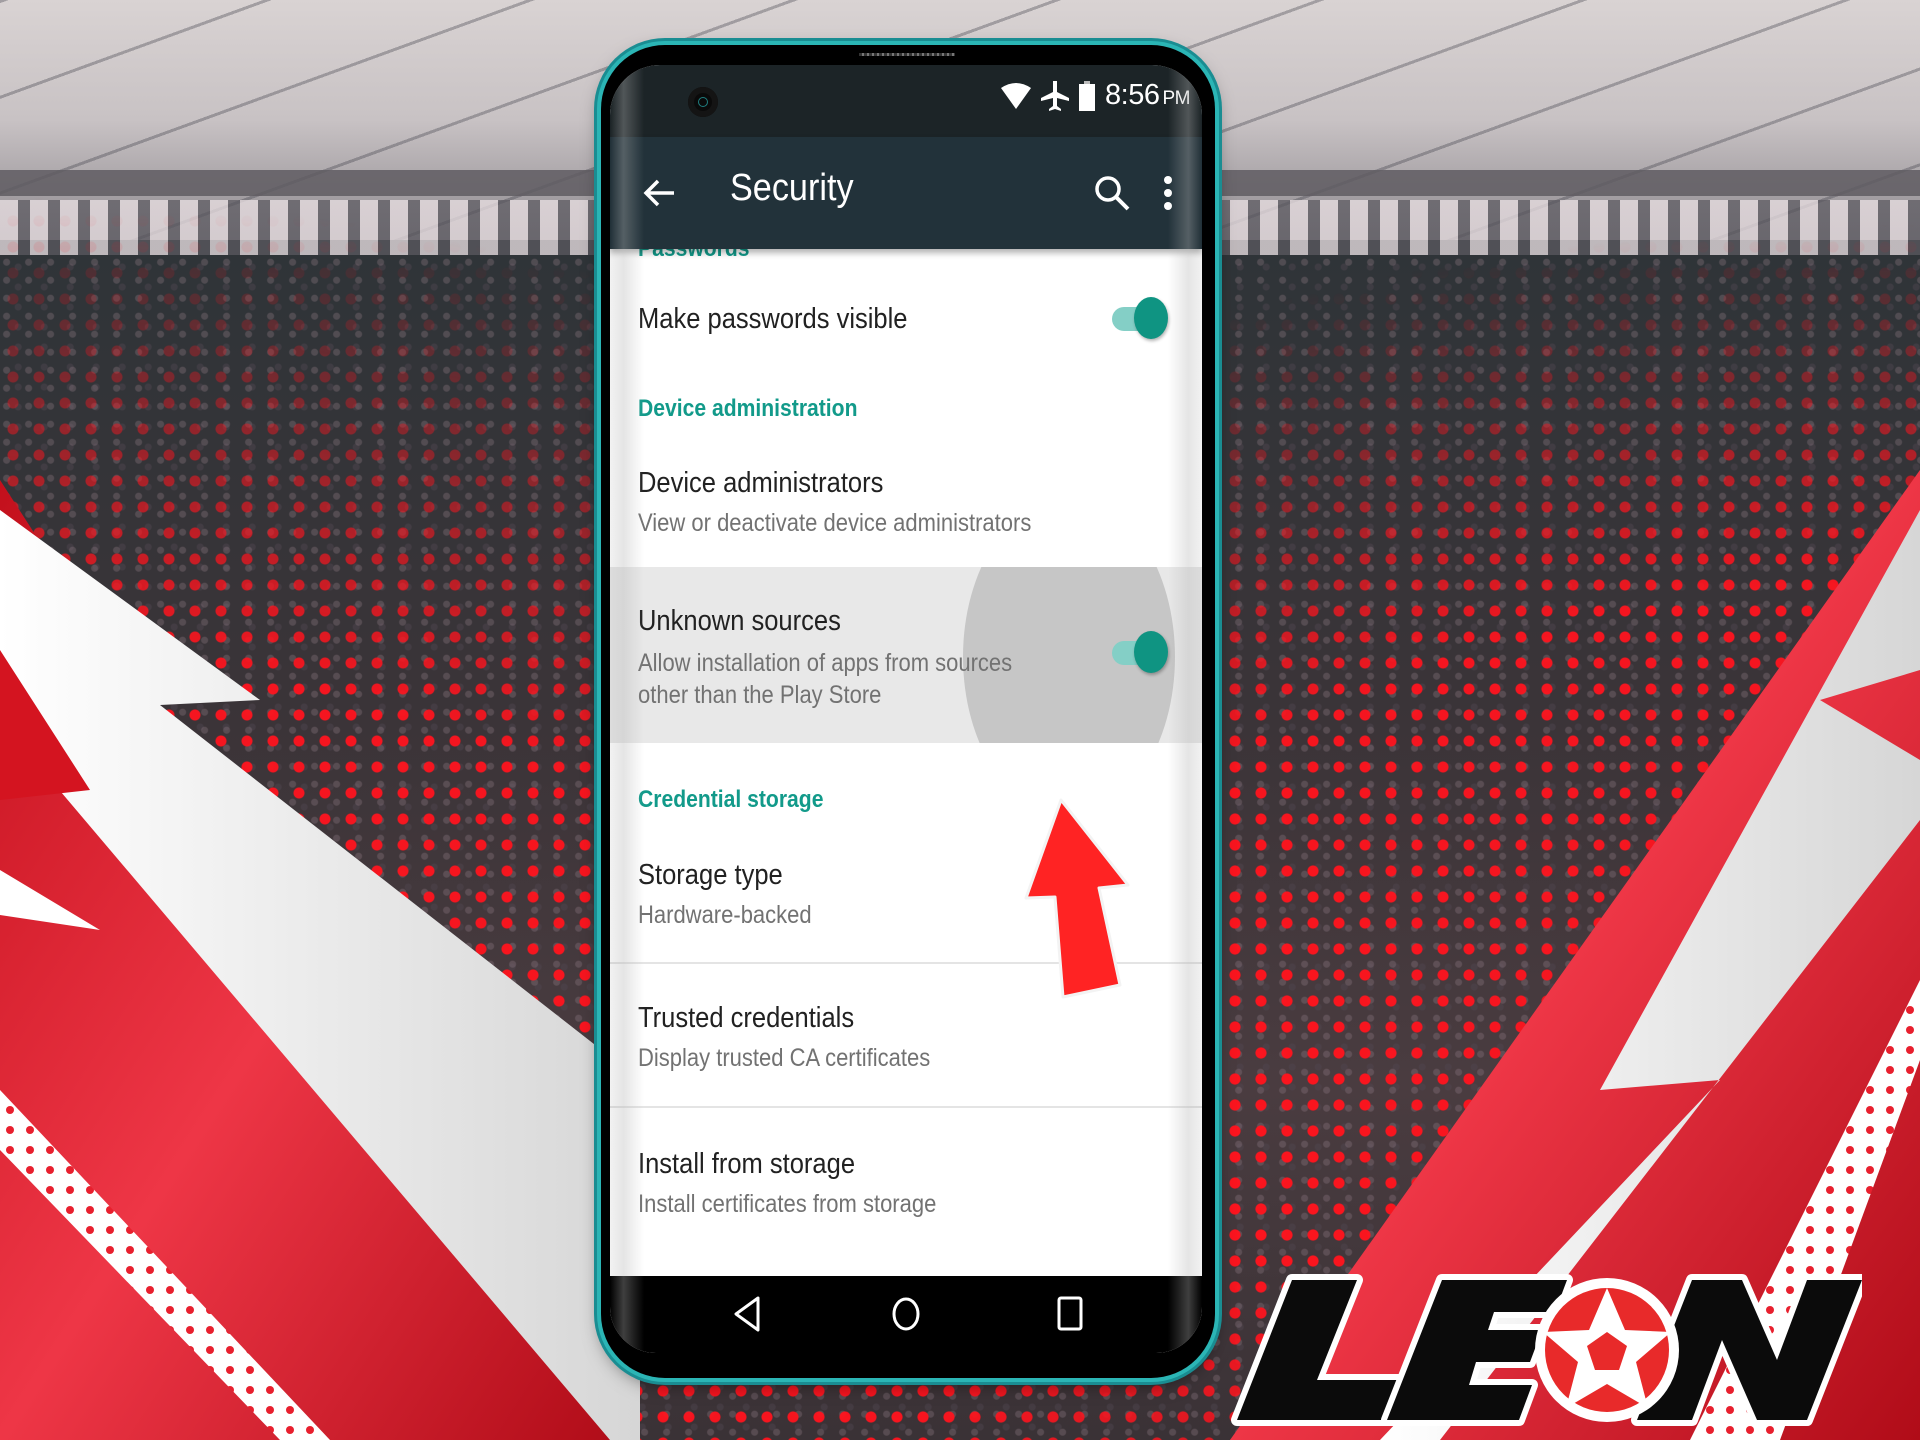 Image resolution: width=1920 pixels, height=1440 pixels. I want to click on logo-ball-icon, so click(1607, 1350).